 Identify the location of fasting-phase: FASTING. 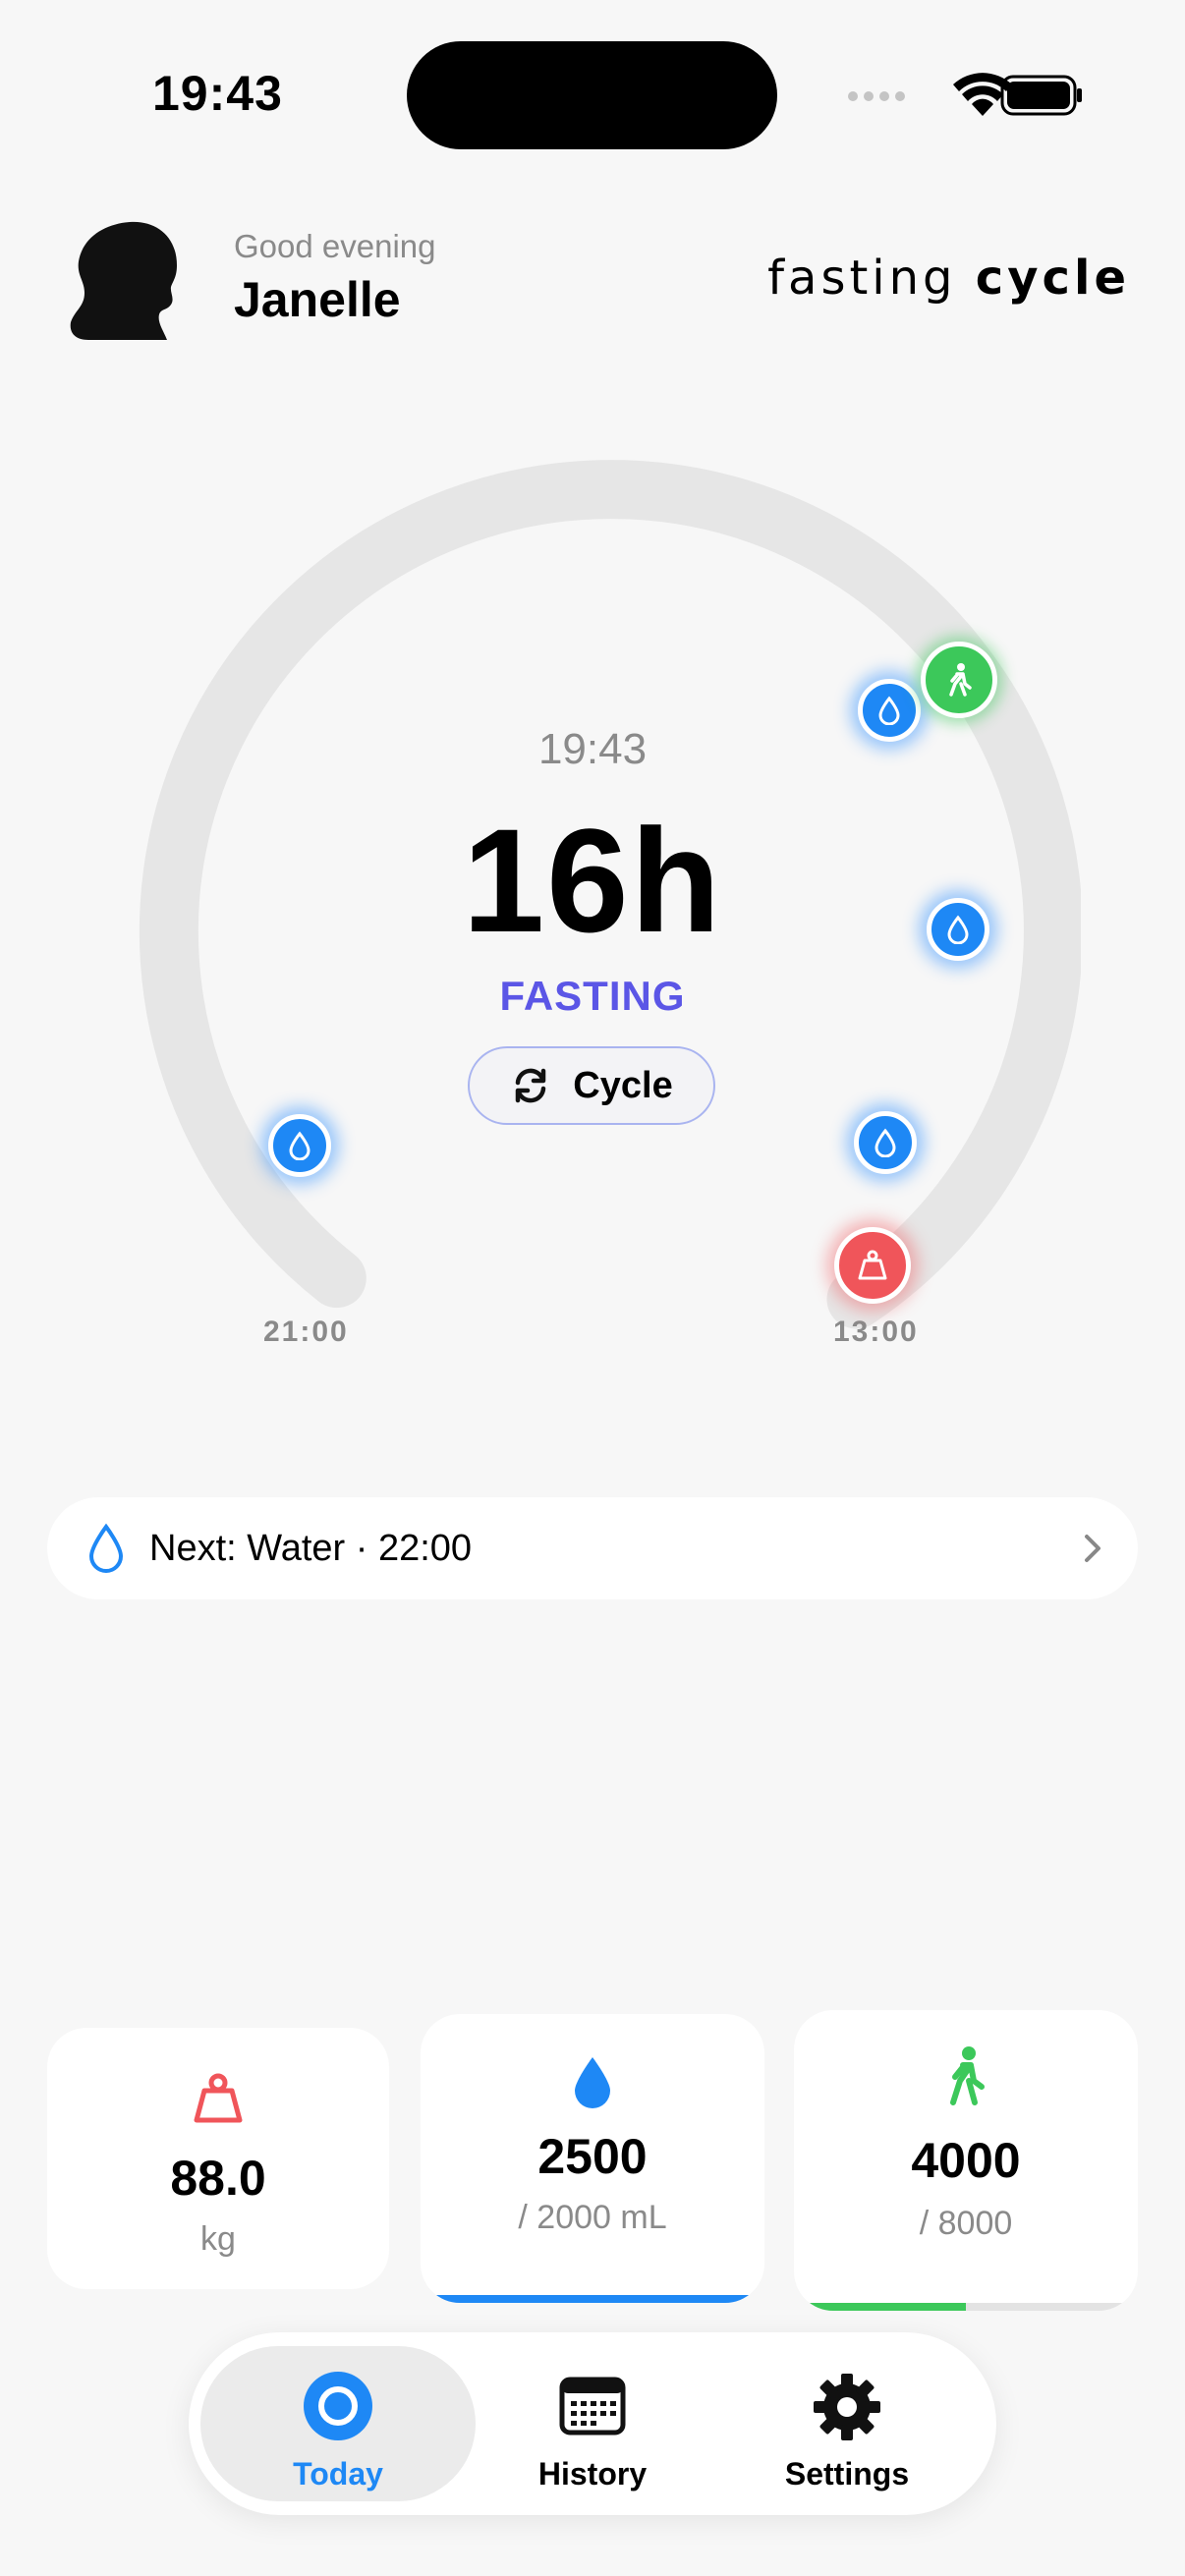
(592, 996).